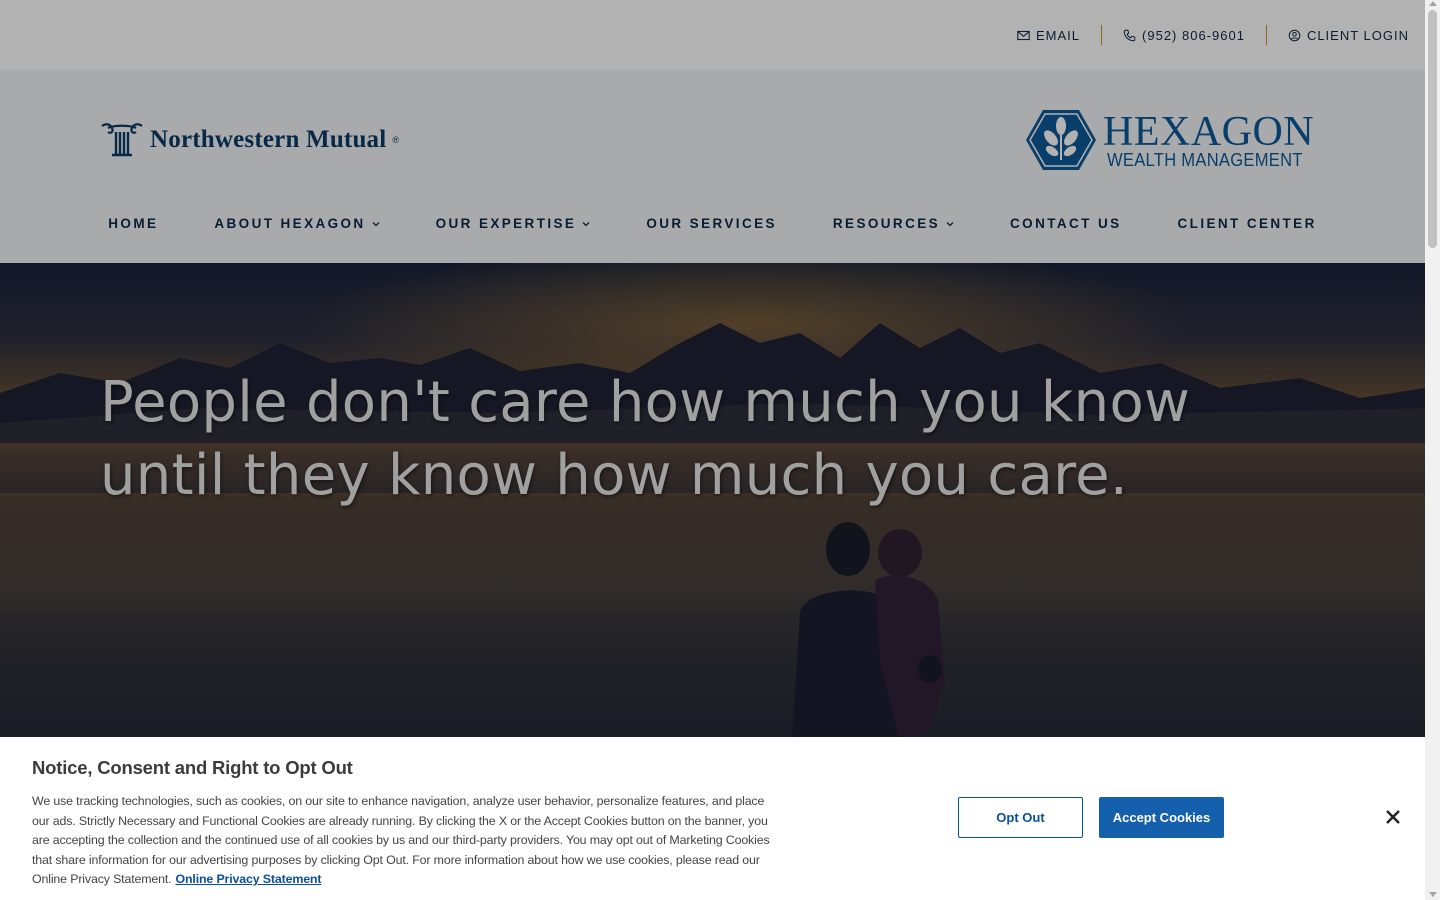  I want to click on close-icon, so click(1393, 817).